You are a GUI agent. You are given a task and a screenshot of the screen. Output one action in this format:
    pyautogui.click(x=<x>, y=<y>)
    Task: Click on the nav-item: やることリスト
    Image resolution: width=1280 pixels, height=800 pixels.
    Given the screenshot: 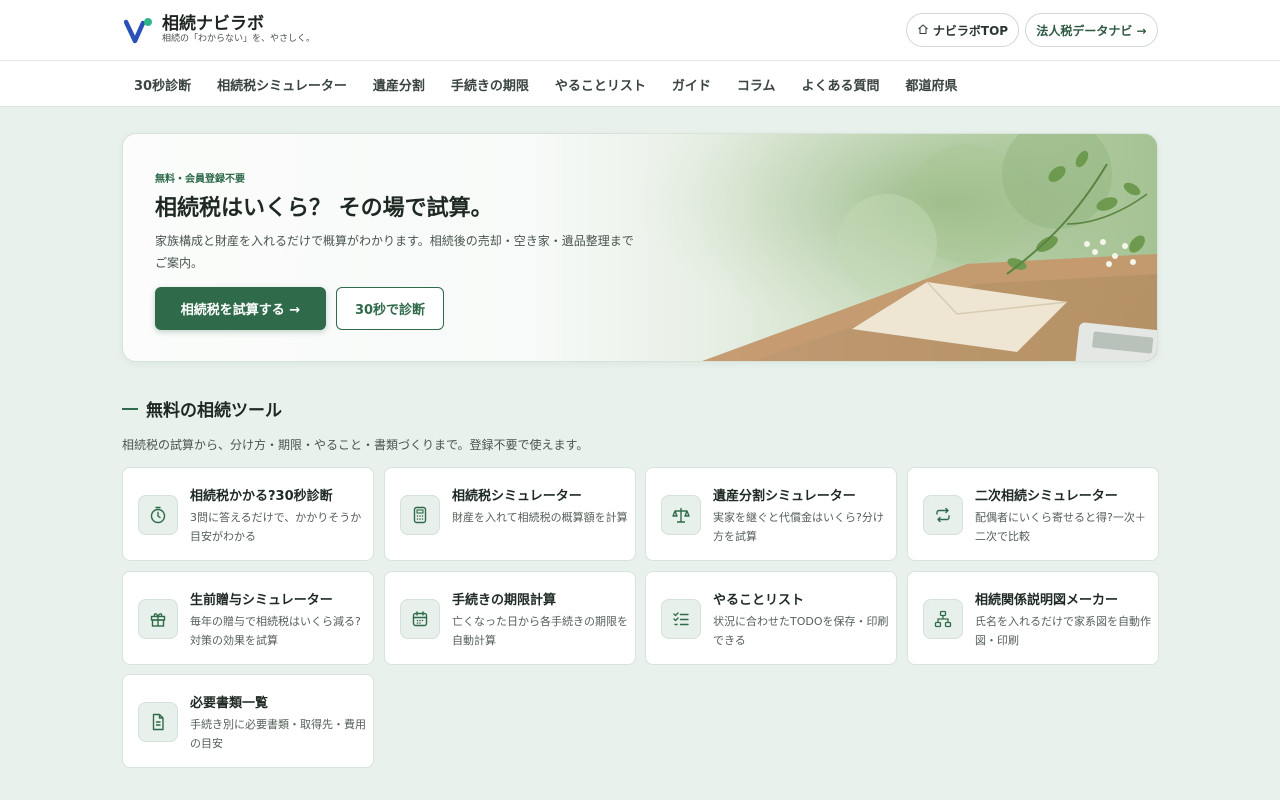 What is the action you would take?
    pyautogui.click(x=600, y=84)
    